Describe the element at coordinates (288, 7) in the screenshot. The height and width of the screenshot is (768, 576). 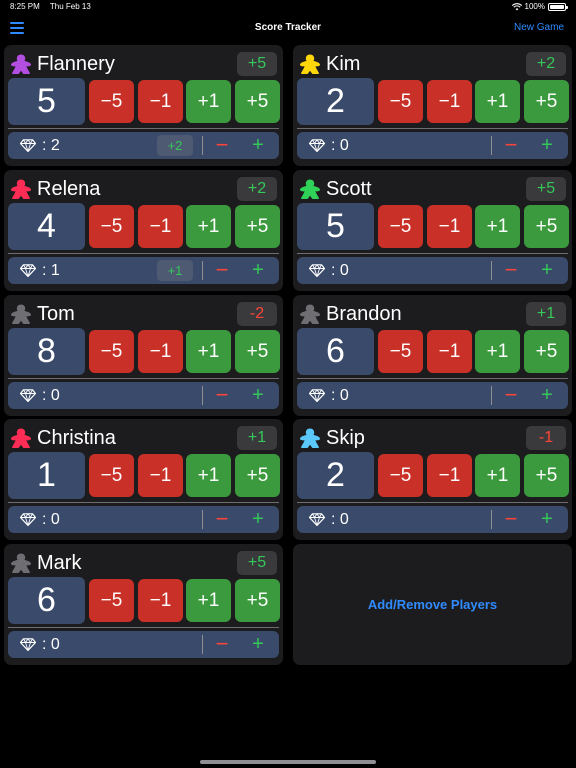
I see `status-bar: 8:25 PM Thu Feb 13 100%` at that location.